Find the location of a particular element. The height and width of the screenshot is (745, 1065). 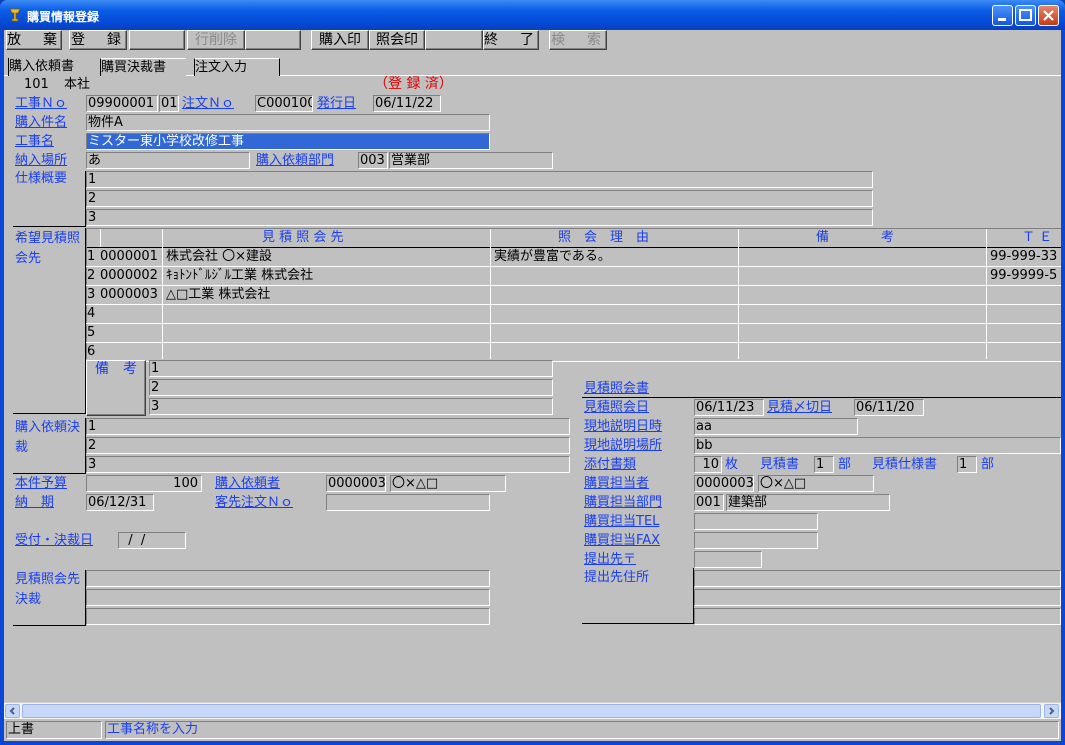

grid-cell-reason: 実績が豊富である。 is located at coordinates (552, 257).